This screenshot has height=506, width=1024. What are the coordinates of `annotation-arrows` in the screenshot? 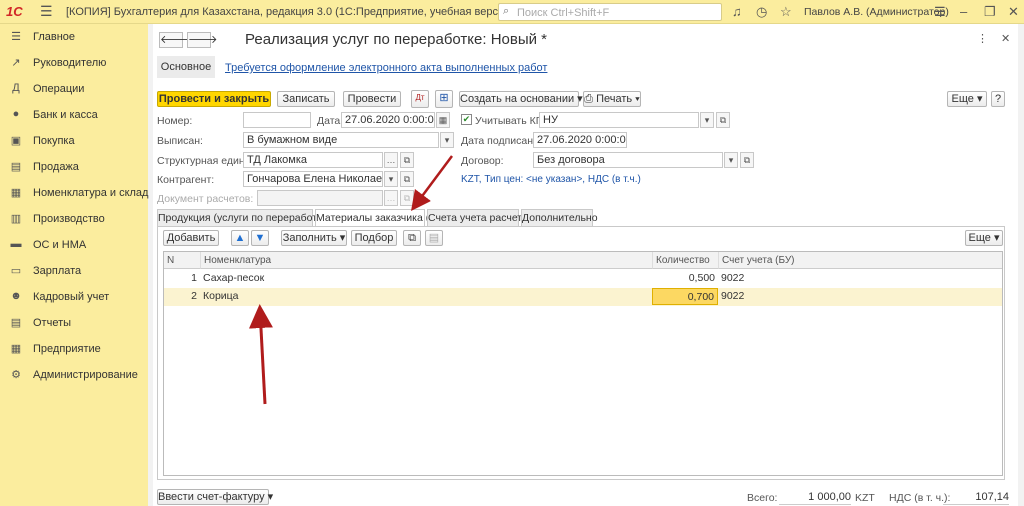 It's located at (351, 280).